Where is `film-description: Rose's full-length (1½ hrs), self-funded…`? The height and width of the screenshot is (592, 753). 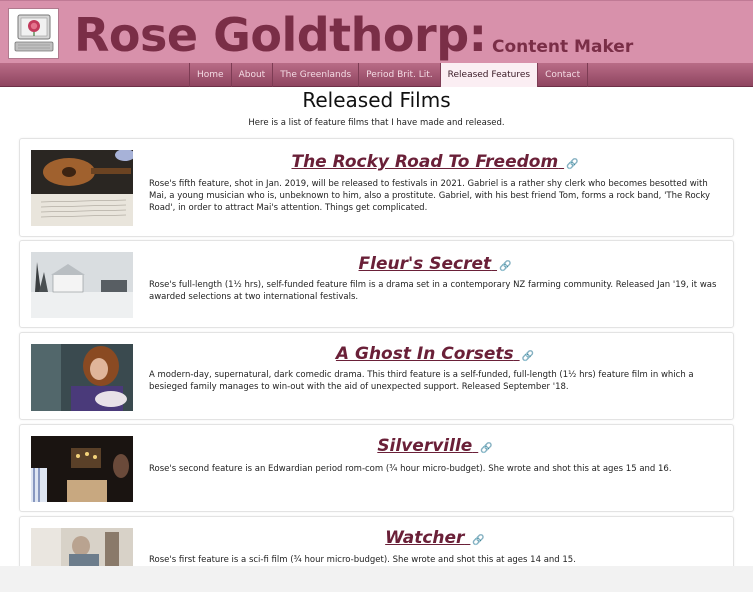 film-description: Rose's full-length (1½ hrs), self-funded… is located at coordinates (433, 291).